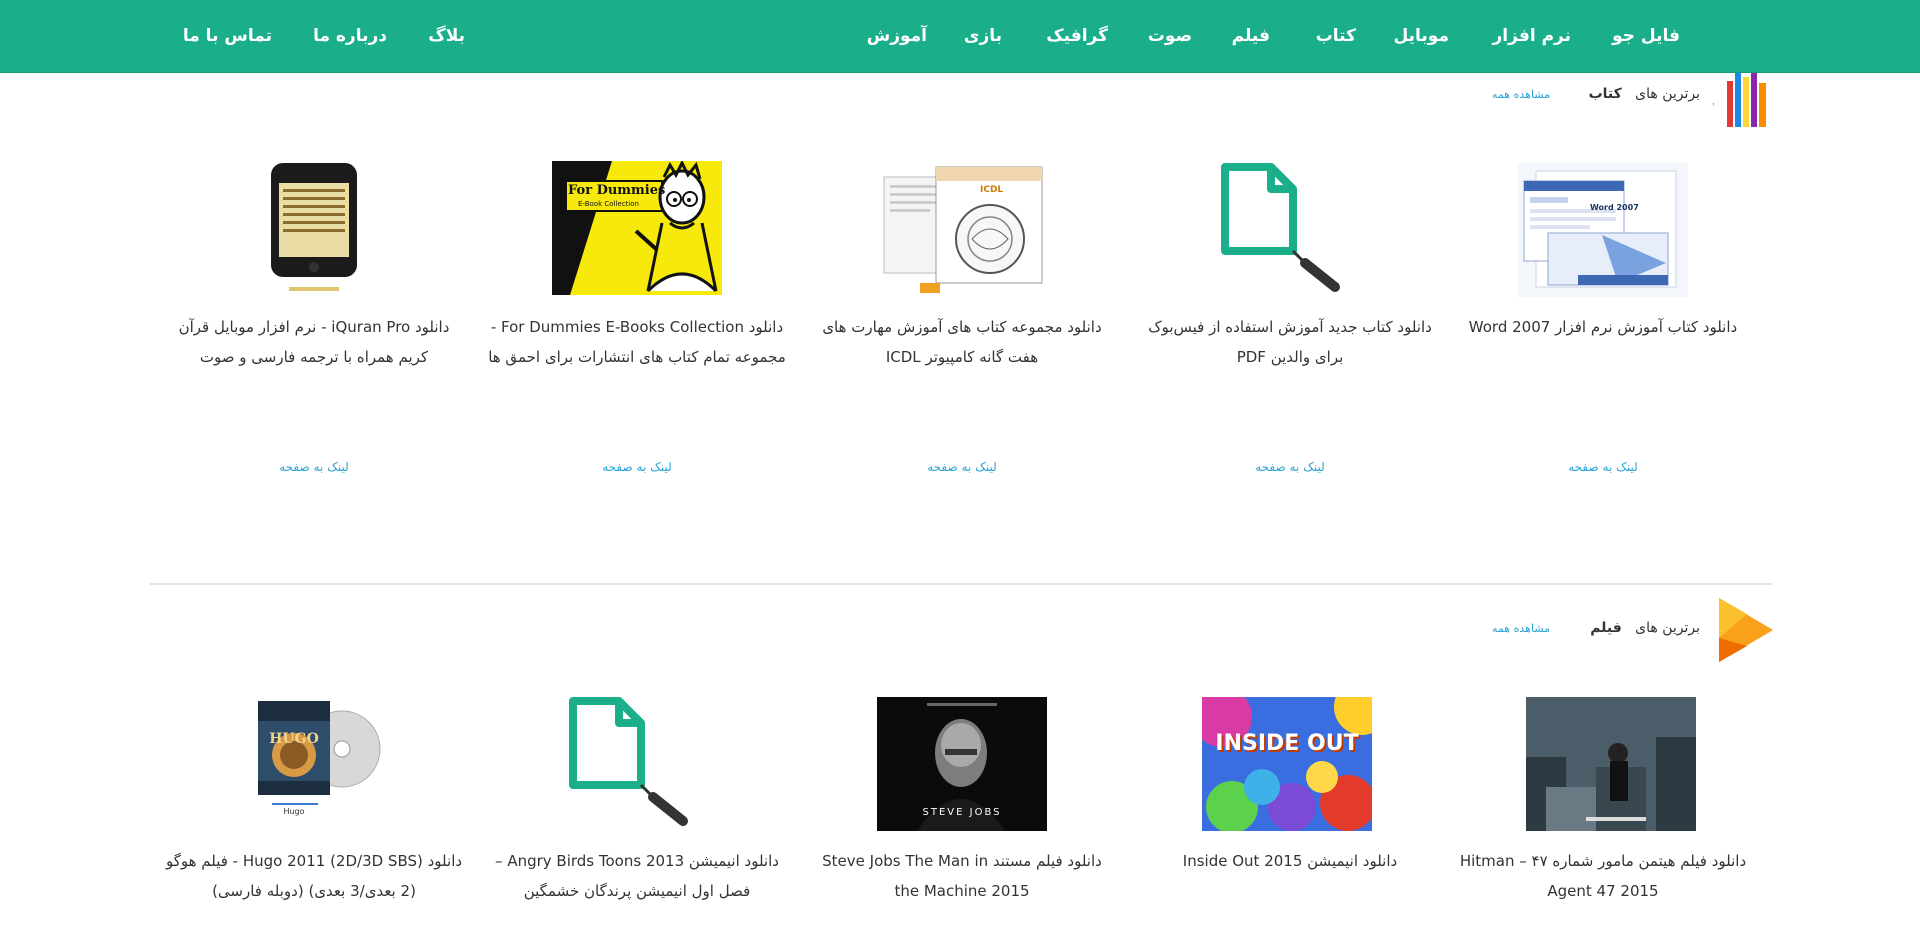 The height and width of the screenshot is (952, 1920). I want to click on movie-thumb-steve-jobs: STEVE JOBS, so click(962, 764).